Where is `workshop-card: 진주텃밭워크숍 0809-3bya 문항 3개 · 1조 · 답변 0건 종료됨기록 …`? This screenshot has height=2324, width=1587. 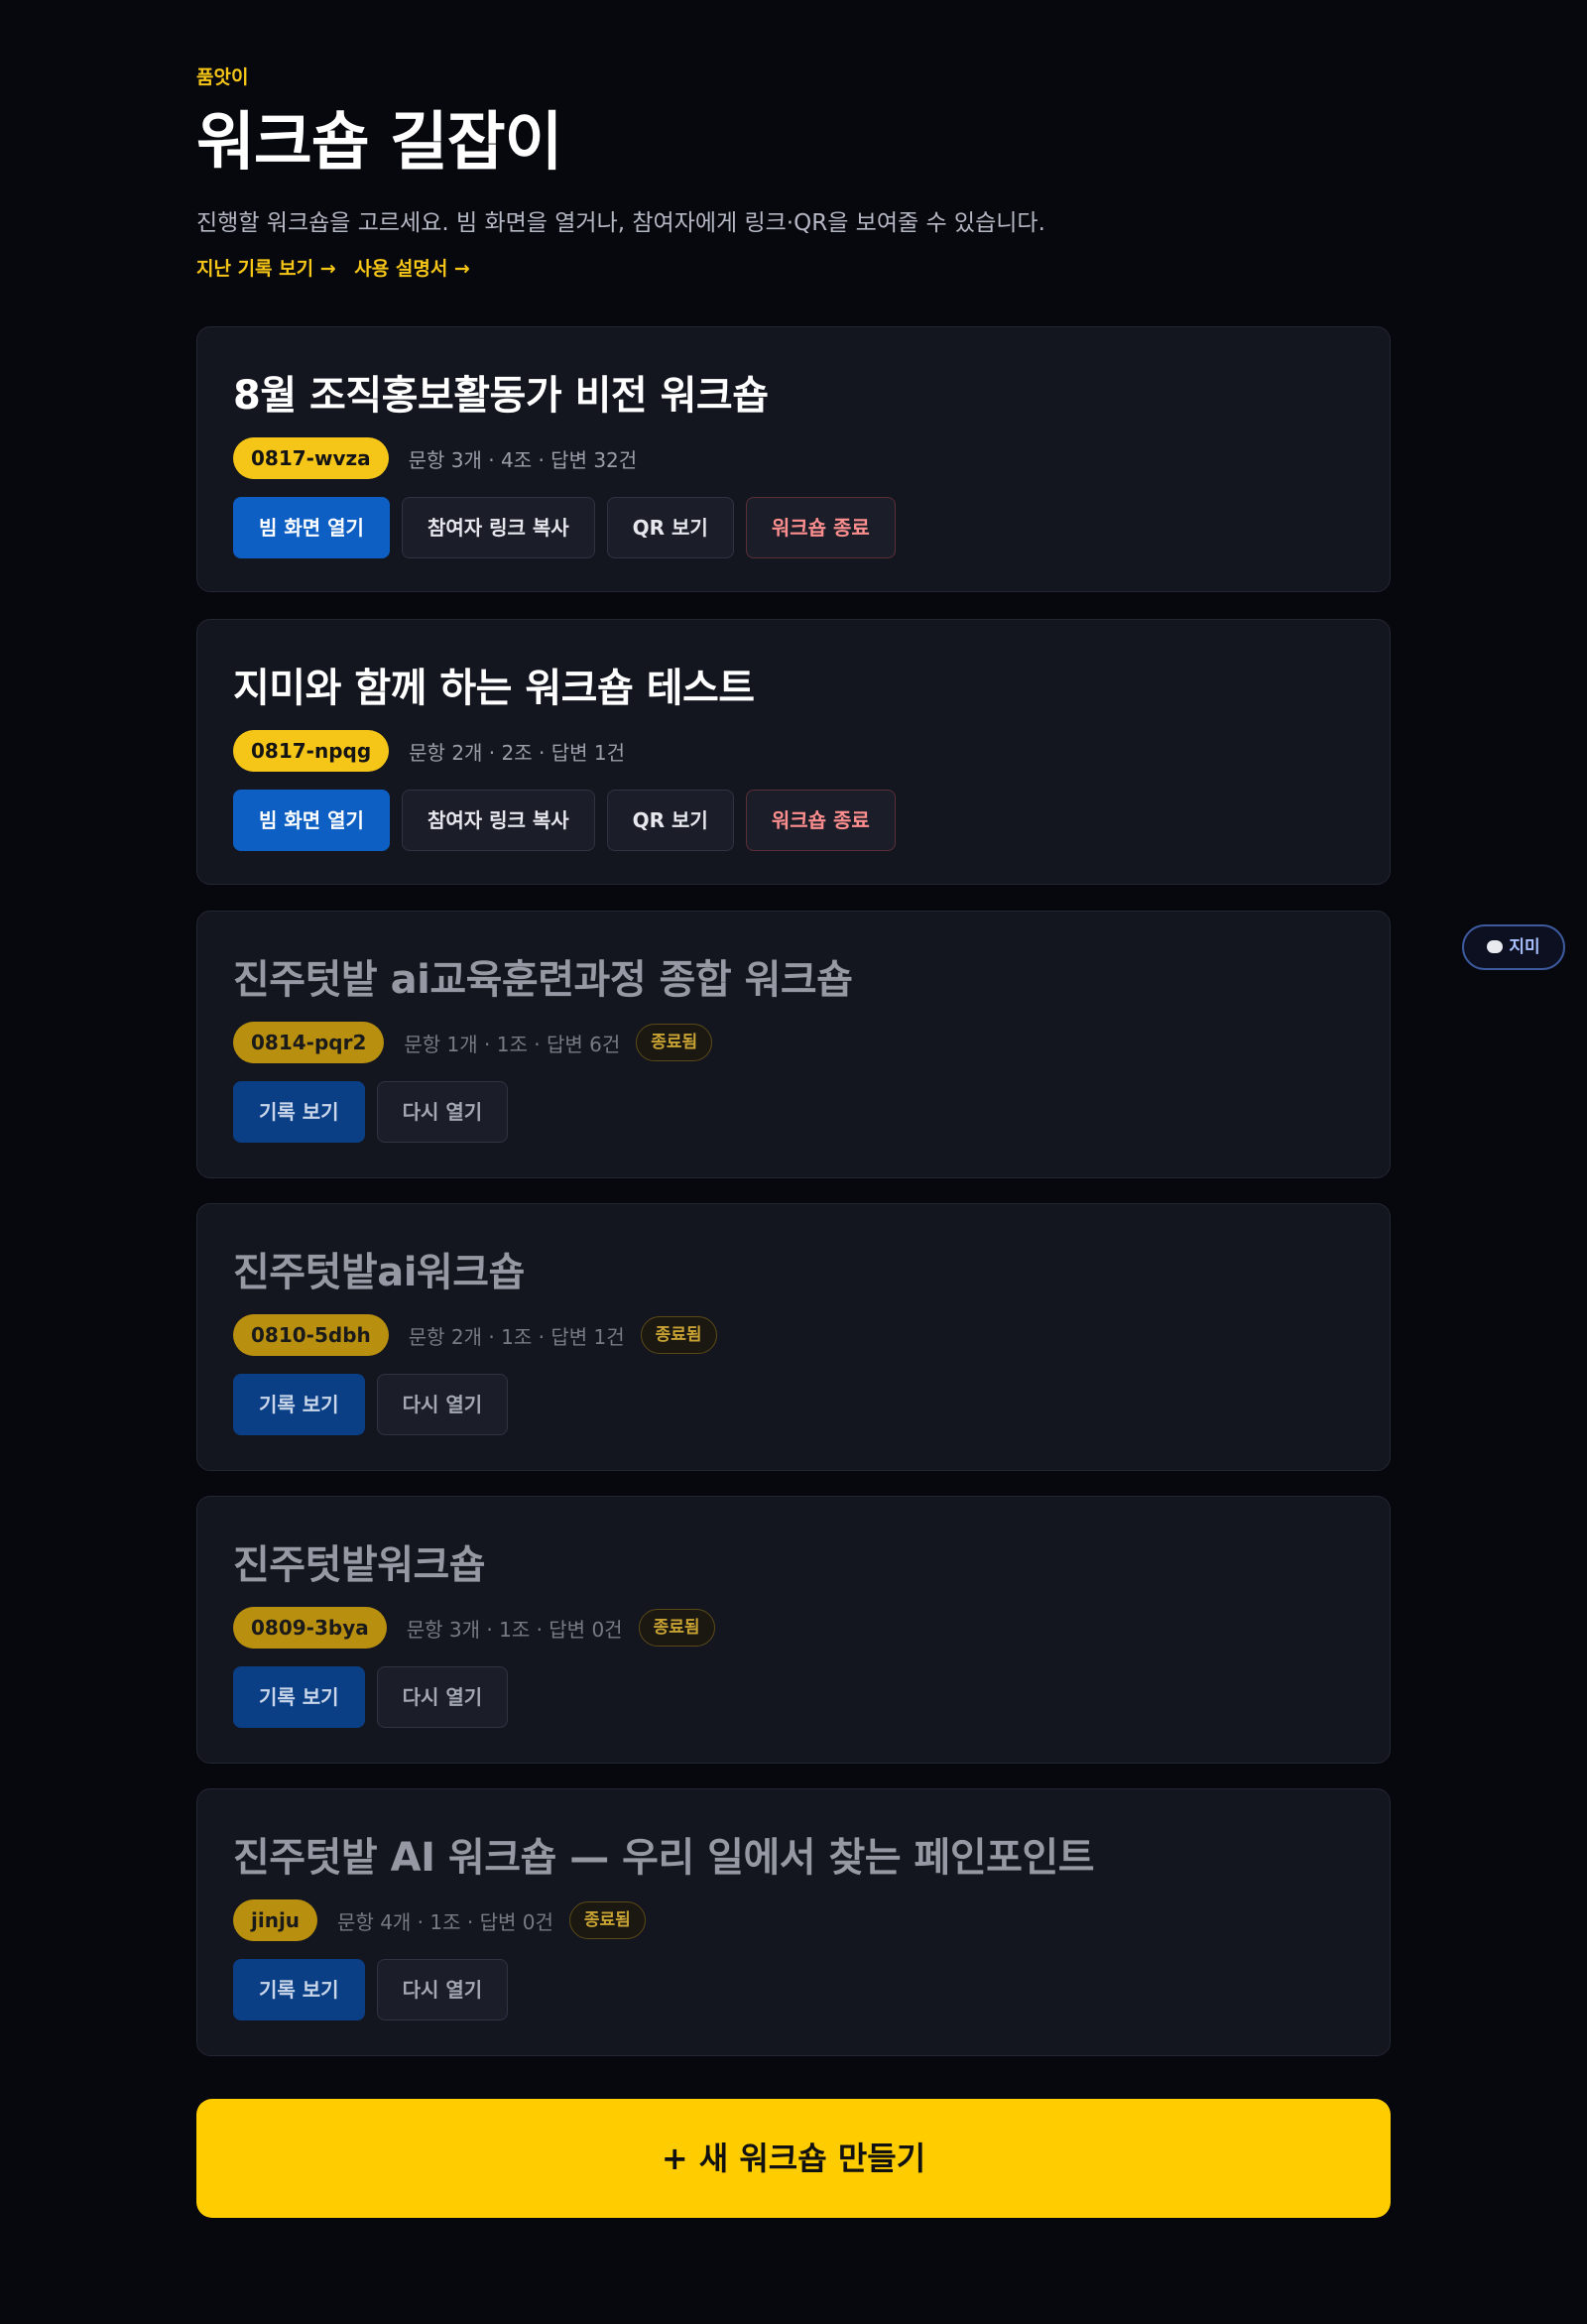 workshop-card: 진주텃밭워크숍 0809-3bya 문항 3개 · 1조 · 답변 0건 종료됨기록 … is located at coordinates (793, 1630).